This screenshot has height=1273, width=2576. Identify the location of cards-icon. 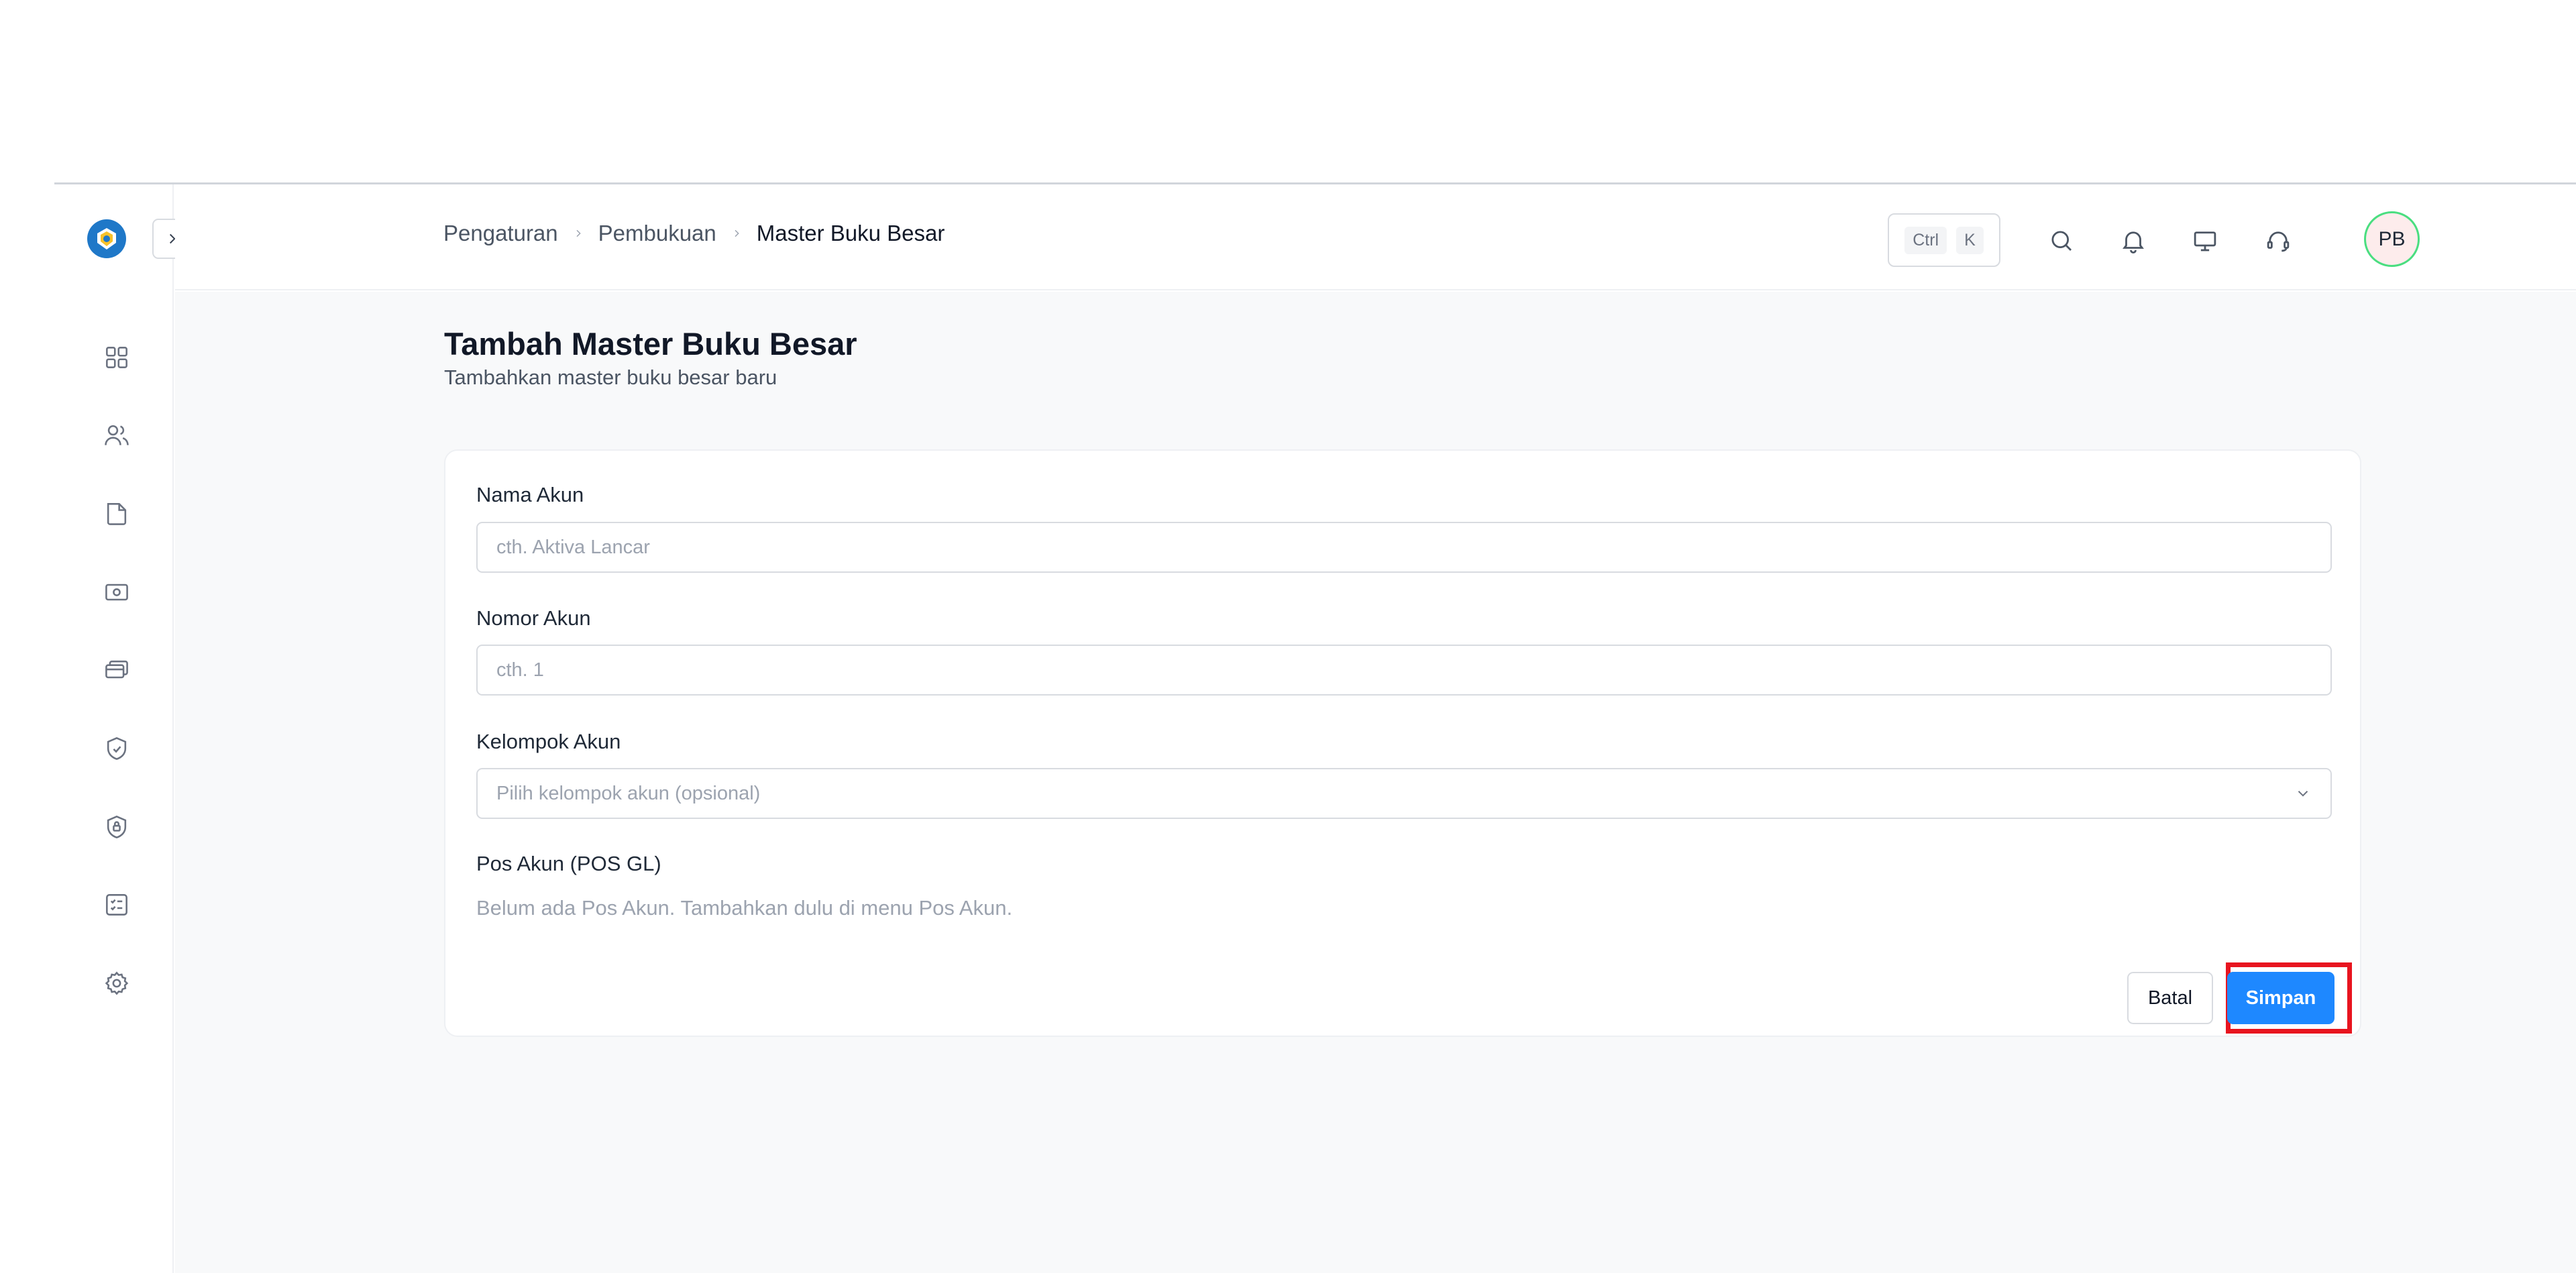
(116, 669).